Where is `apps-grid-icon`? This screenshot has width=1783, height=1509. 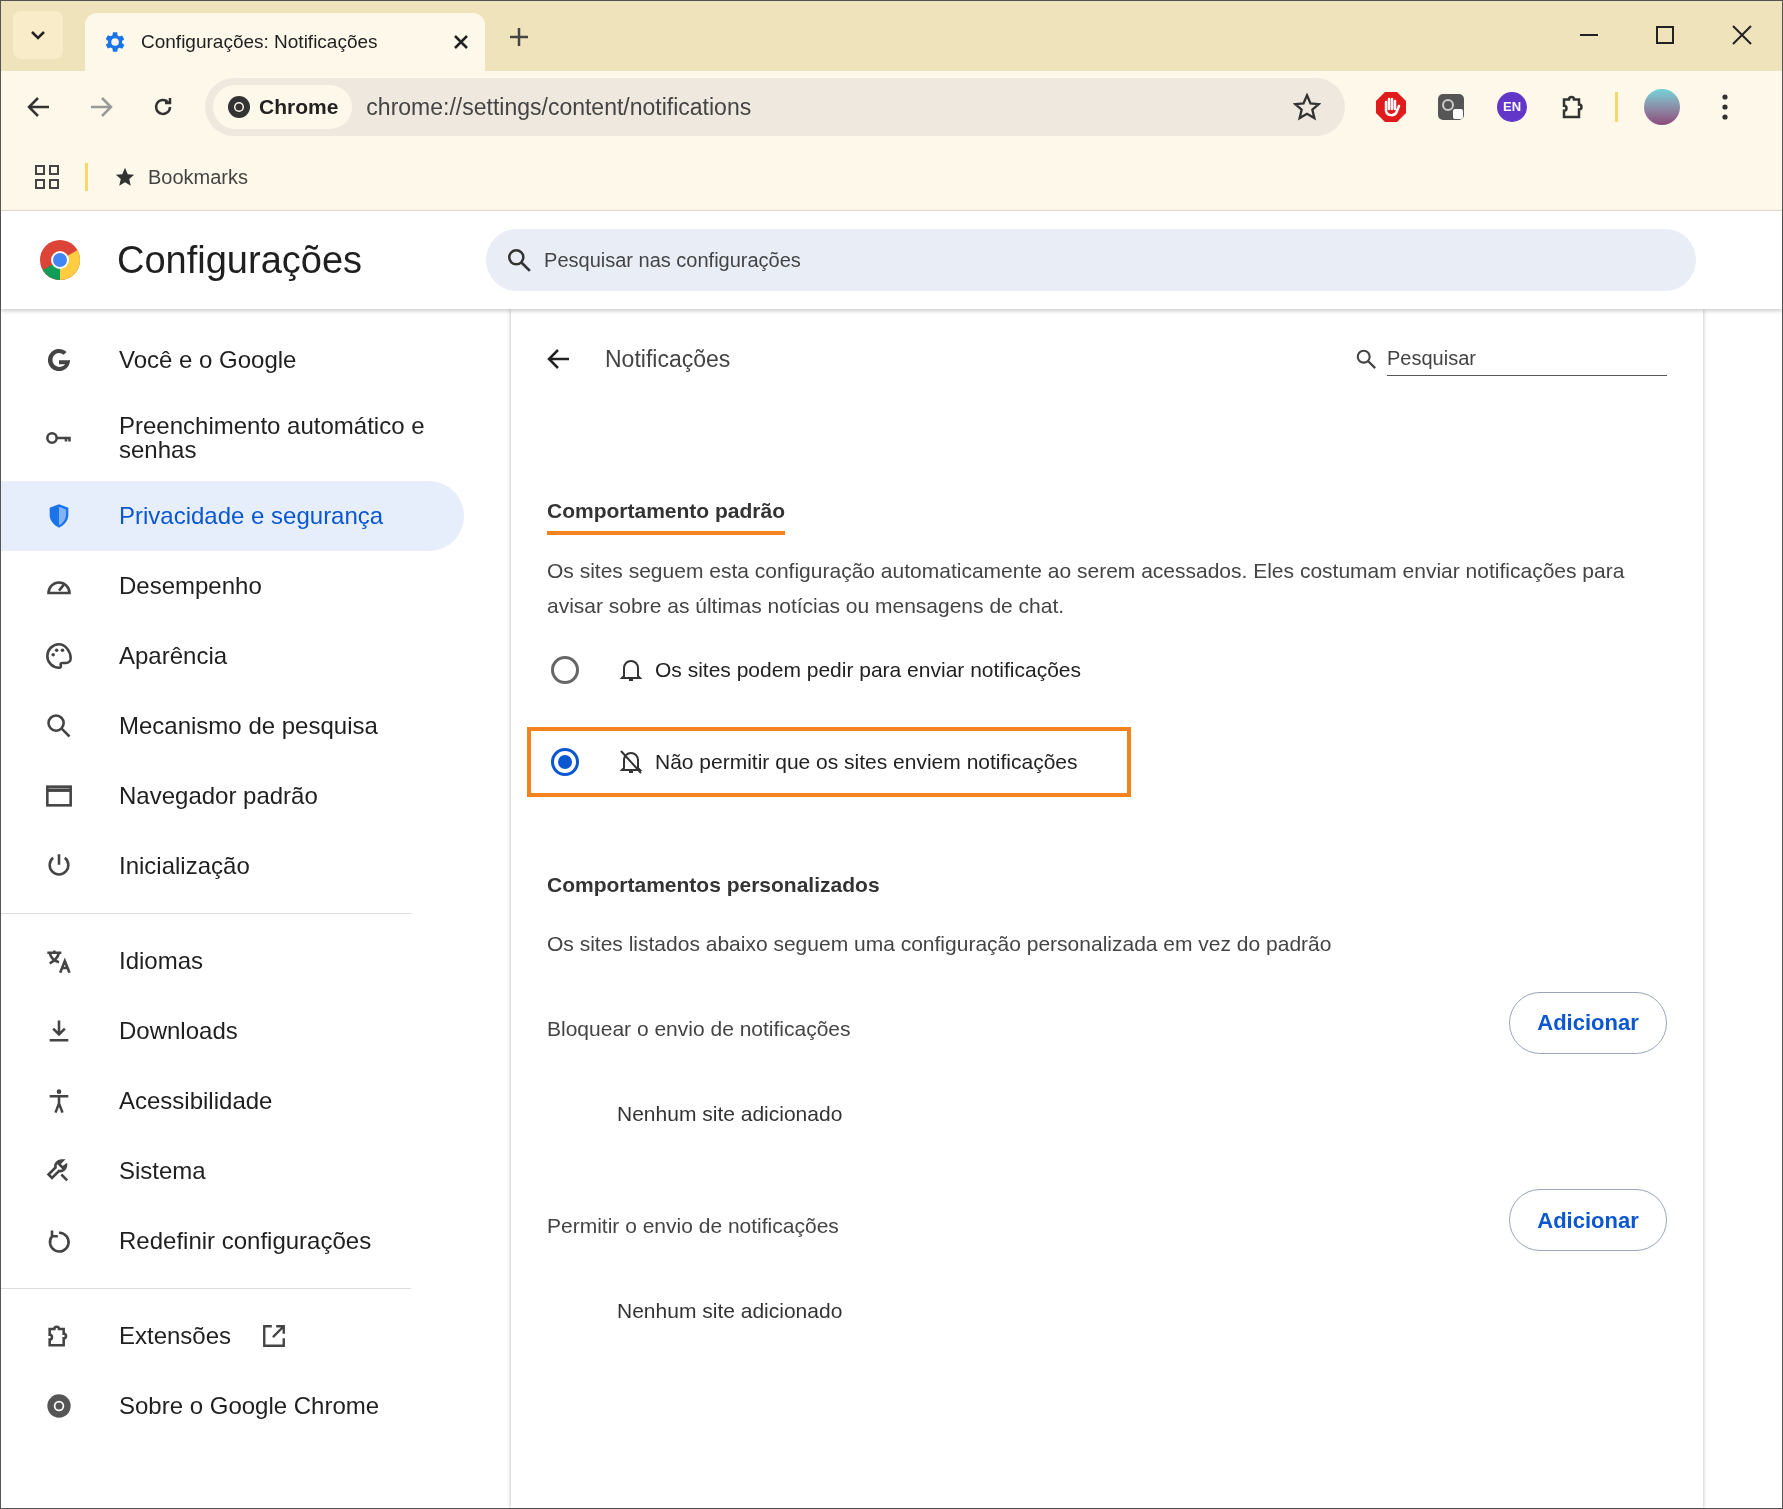
apps-grid-icon is located at coordinates (47, 176).